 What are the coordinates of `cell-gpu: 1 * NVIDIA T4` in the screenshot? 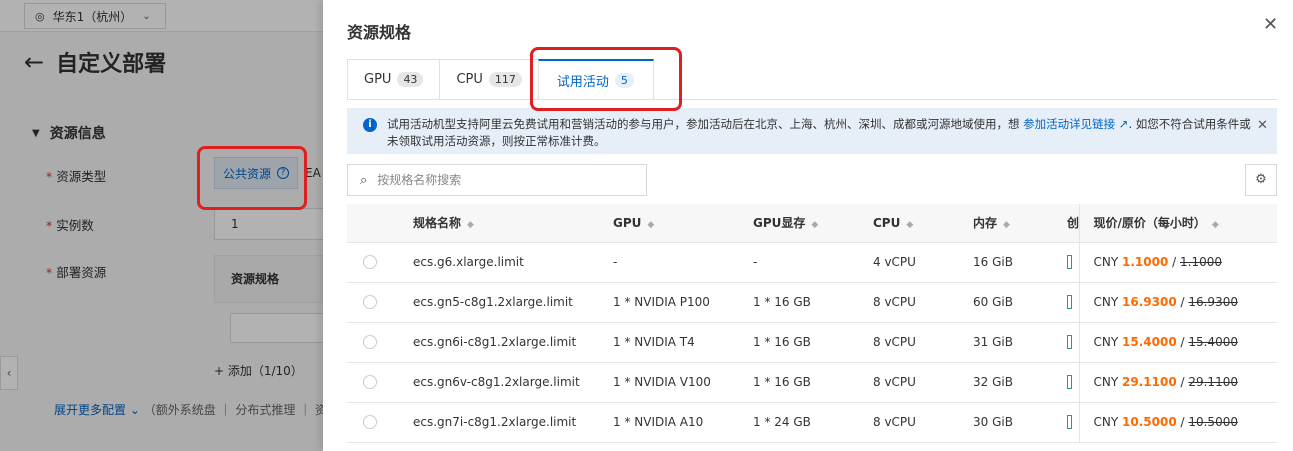 It's located at (683, 342).